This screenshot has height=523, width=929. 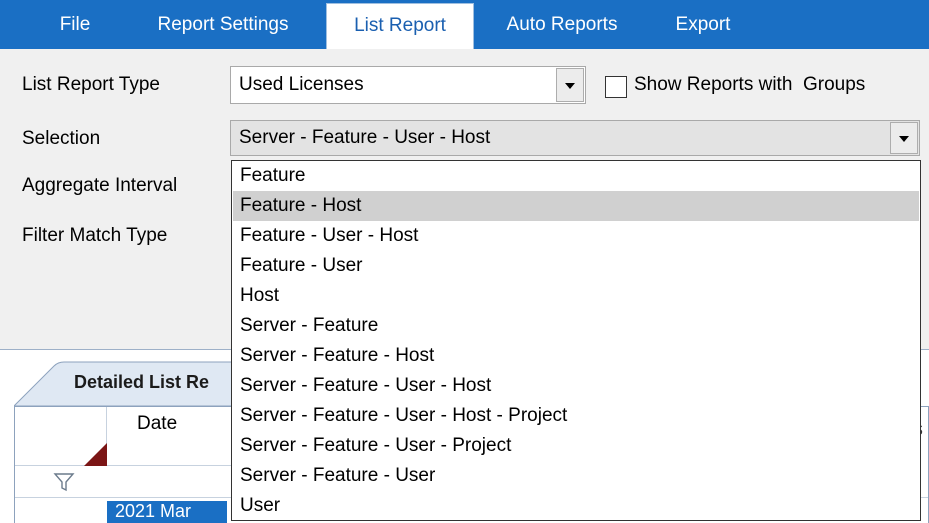 What do you see at coordinates (576, 326) in the screenshot?
I see `dropdown-option: Server - Feature` at bounding box center [576, 326].